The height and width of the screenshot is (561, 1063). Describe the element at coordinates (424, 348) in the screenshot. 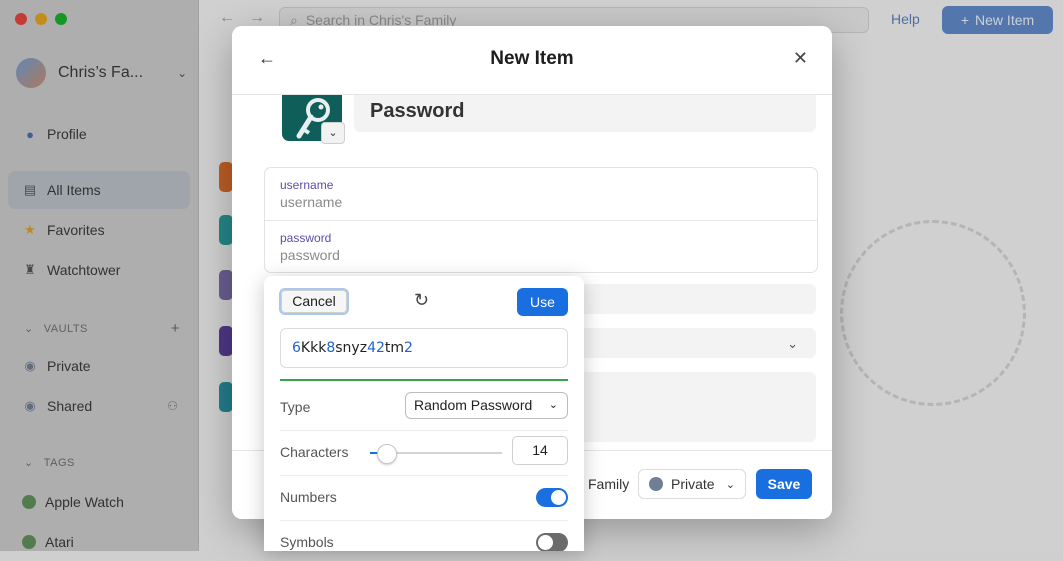

I see `generated-password-field: 6Kkk8snyz42tm2` at that location.